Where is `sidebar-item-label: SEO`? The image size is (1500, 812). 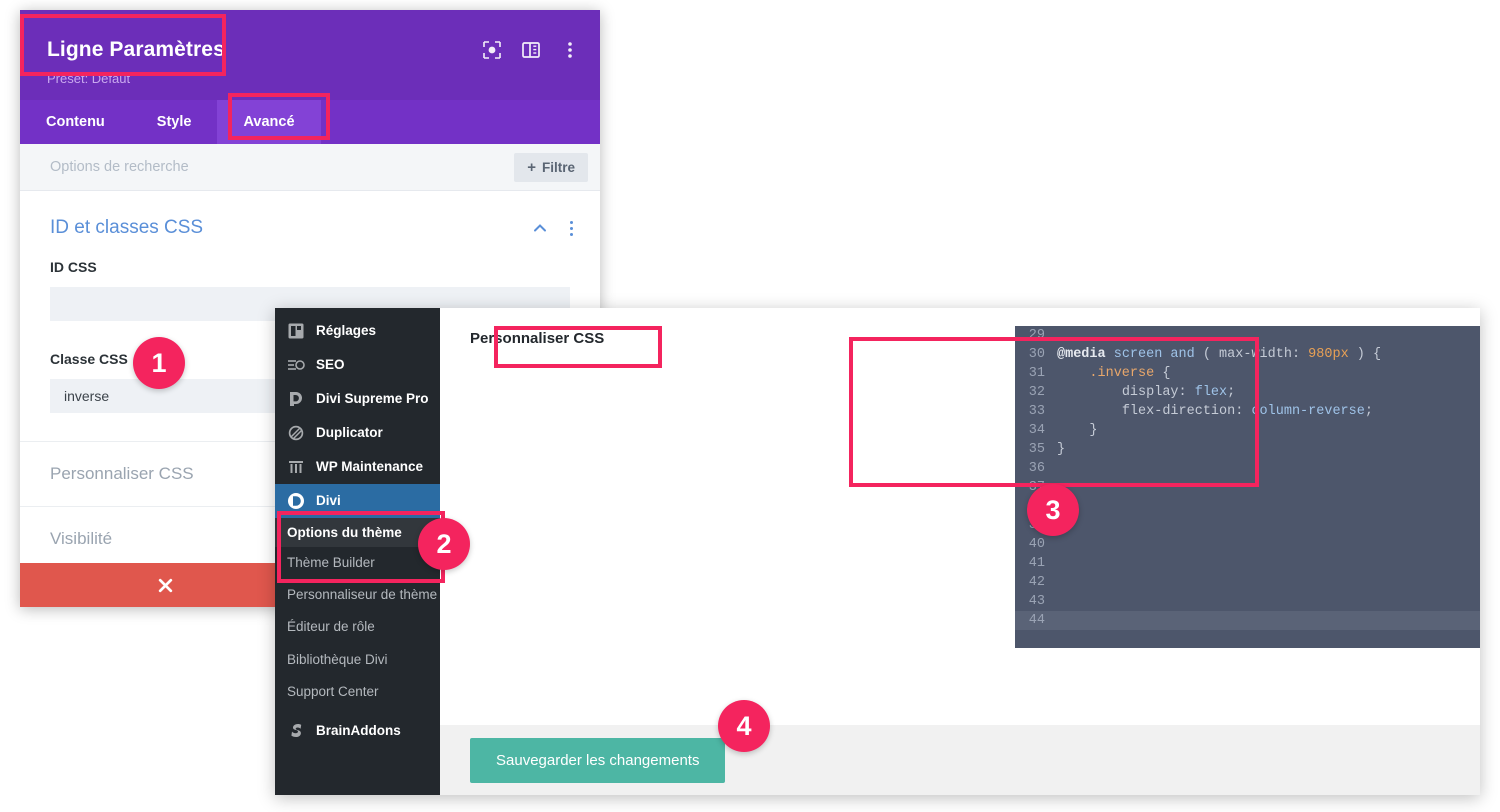
sidebar-item-label: SEO is located at coordinates (330, 364).